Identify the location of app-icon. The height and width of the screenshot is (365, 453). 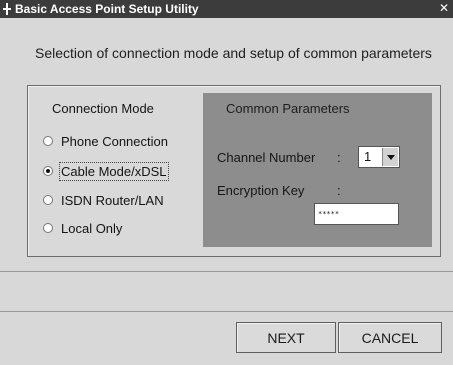
(7, 9).